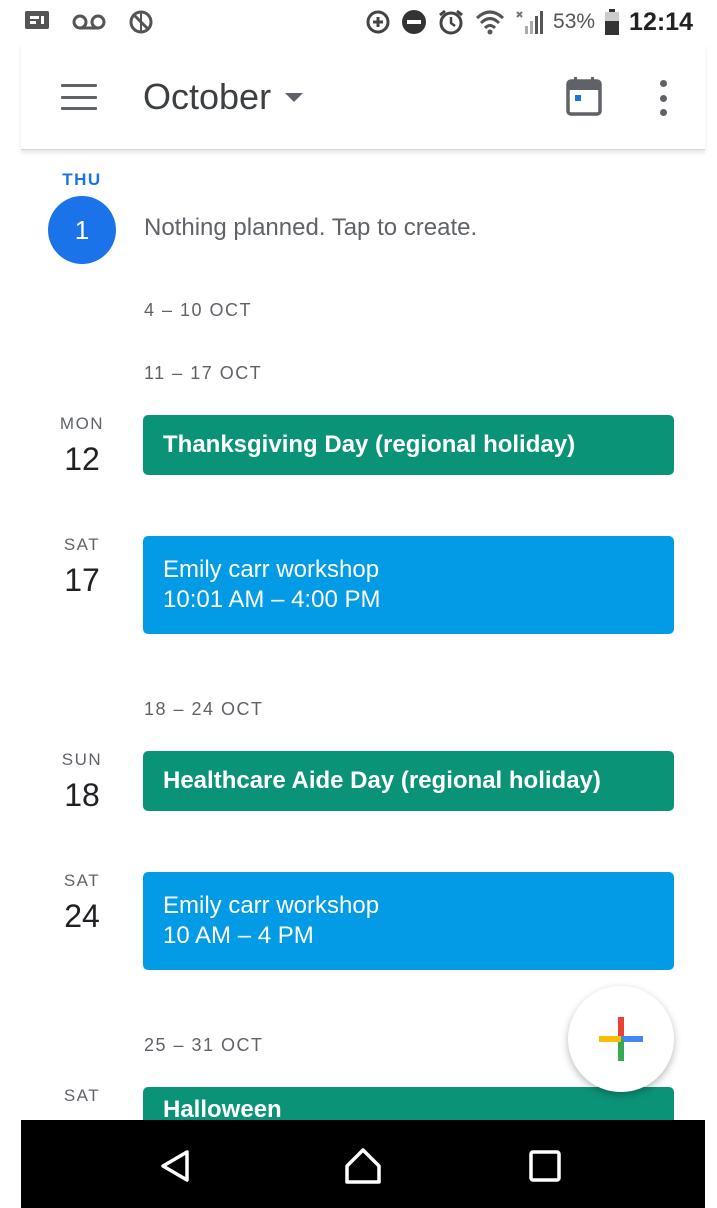 This screenshot has height=1208, width=717. Describe the element at coordinates (408, 921) in the screenshot. I see `event-chip: Emily carr workshop 10 AM – 4 PM` at that location.